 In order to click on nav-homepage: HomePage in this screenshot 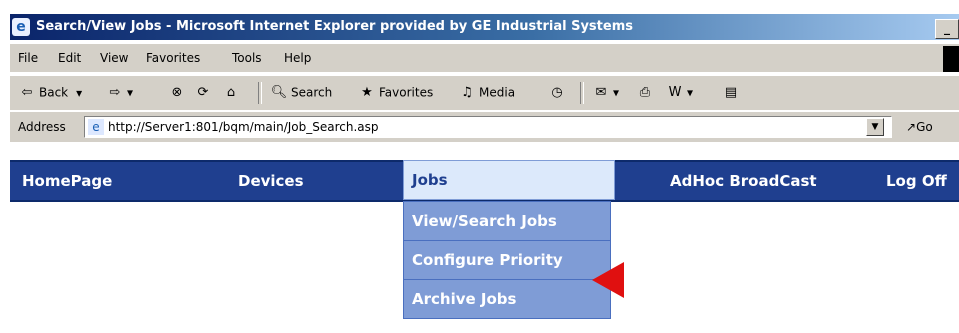, I will do `click(67, 181)`.